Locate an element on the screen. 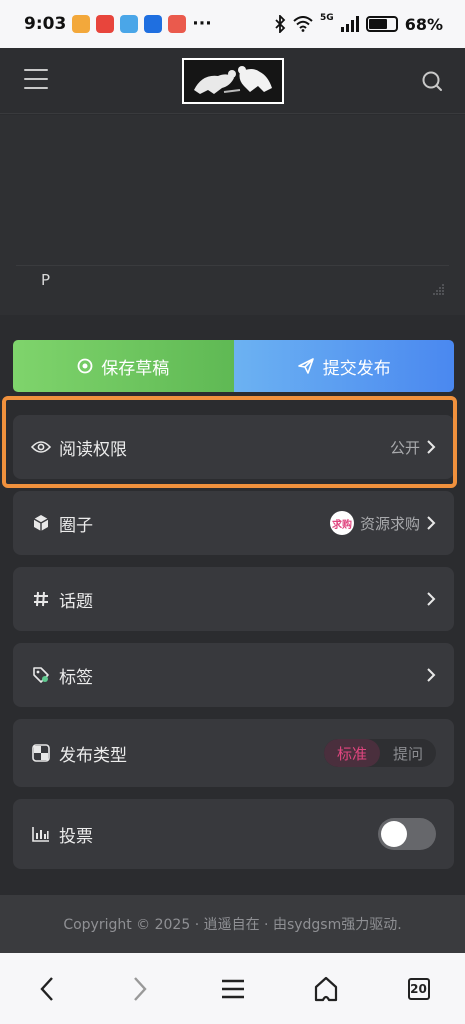  hashtag-icon is located at coordinates (41, 599).